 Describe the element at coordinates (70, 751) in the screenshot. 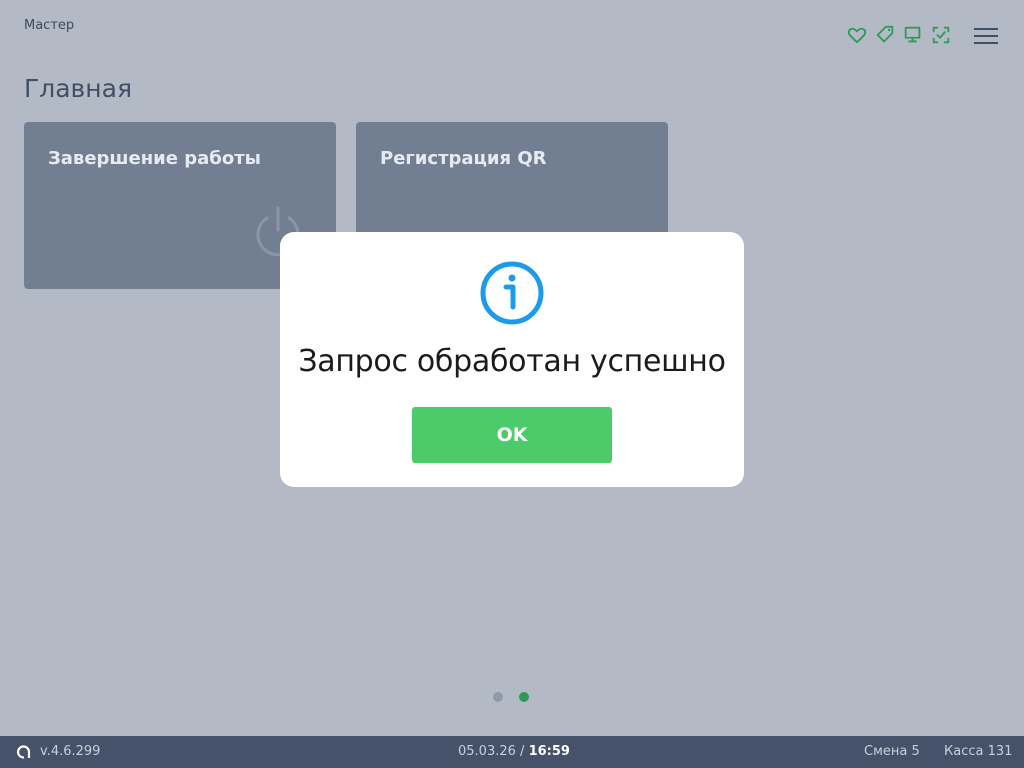

I see `app-version: v.4.6.299` at that location.